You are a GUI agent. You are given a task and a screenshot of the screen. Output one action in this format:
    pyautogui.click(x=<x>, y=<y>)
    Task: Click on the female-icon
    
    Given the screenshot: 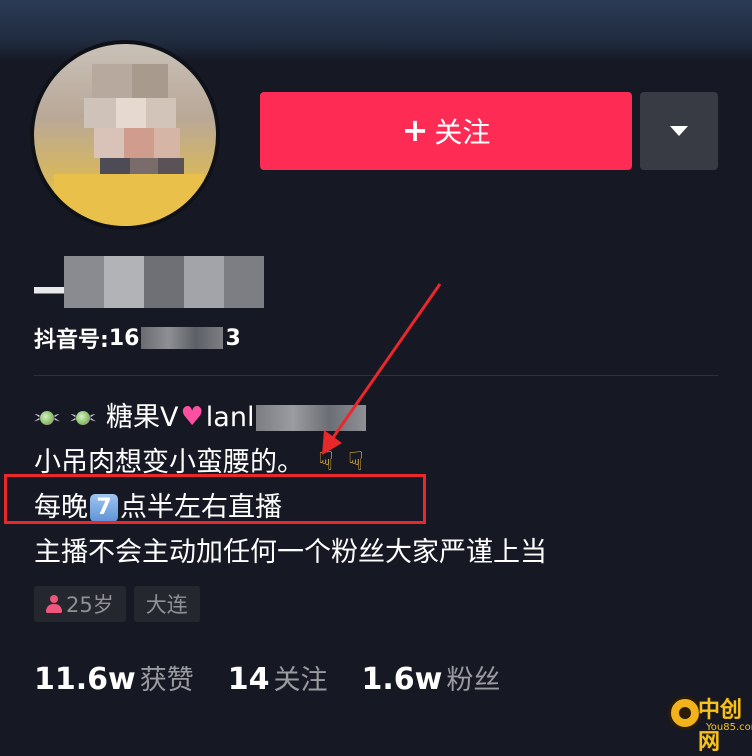 What is the action you would take?
    pyautogui.click(x=54, y=604)
    